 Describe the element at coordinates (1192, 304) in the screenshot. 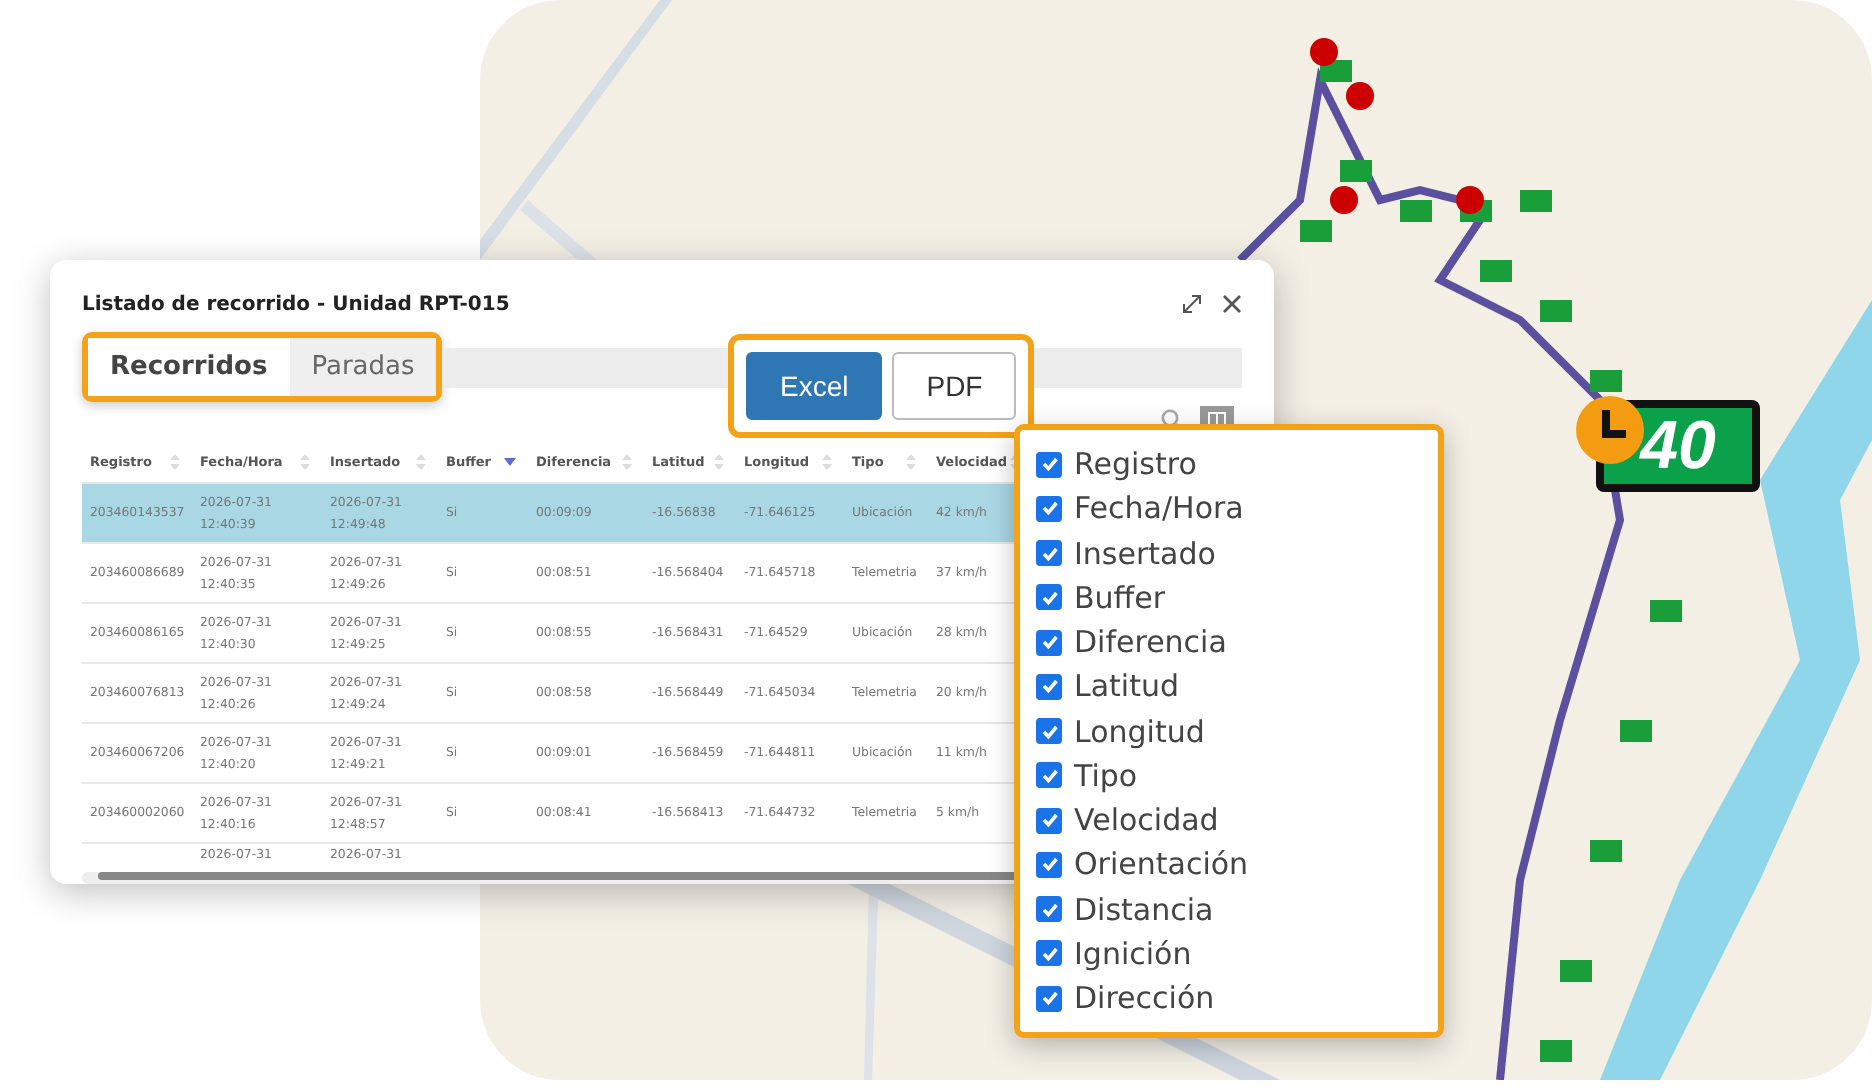

I see `expand-icon` at that location.